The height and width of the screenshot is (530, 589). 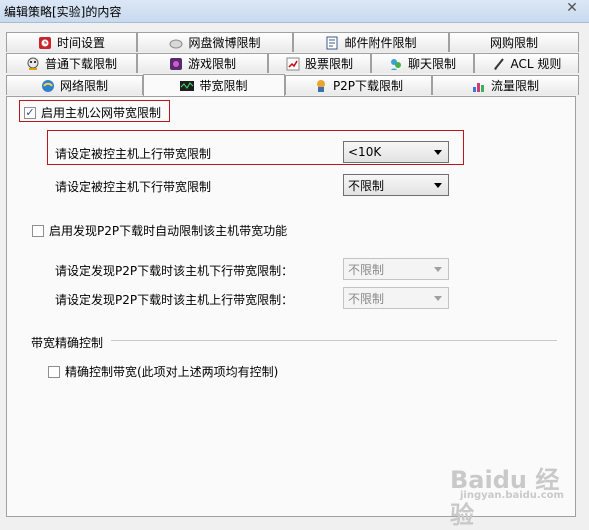 What do you see at coordinates (572, 9) in the screenshot?
I see `close-button: ✕` at bounding box center [572, 9].